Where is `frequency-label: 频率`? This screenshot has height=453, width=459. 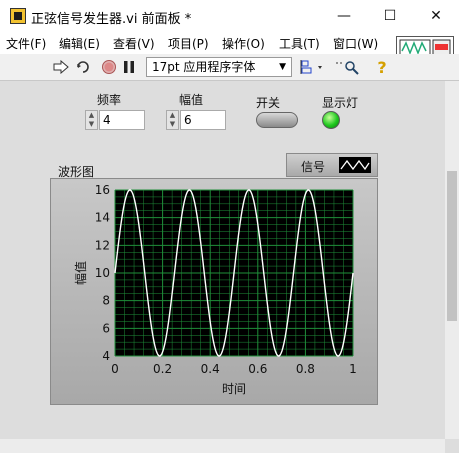 frequency-label: 频率 is located at coordinates (109, 100).